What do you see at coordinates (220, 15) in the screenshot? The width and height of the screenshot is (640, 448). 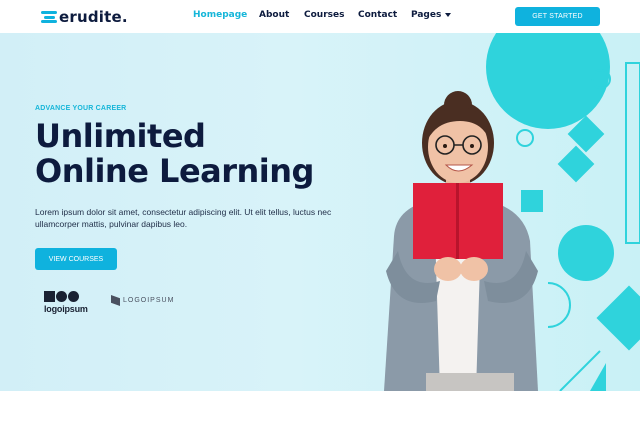 I see `nav-item-homepage: Homepage` at bounding box center [220, 15].